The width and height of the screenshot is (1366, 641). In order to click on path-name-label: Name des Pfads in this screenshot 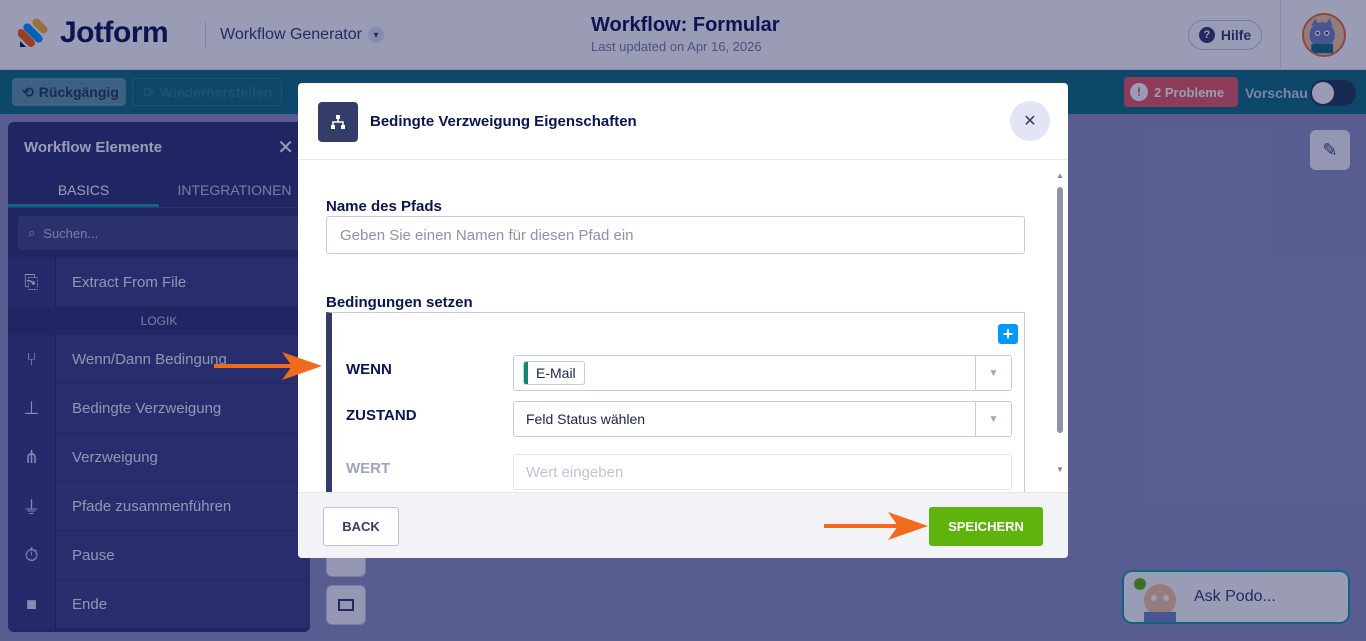, I will do `click(384, 206)`.